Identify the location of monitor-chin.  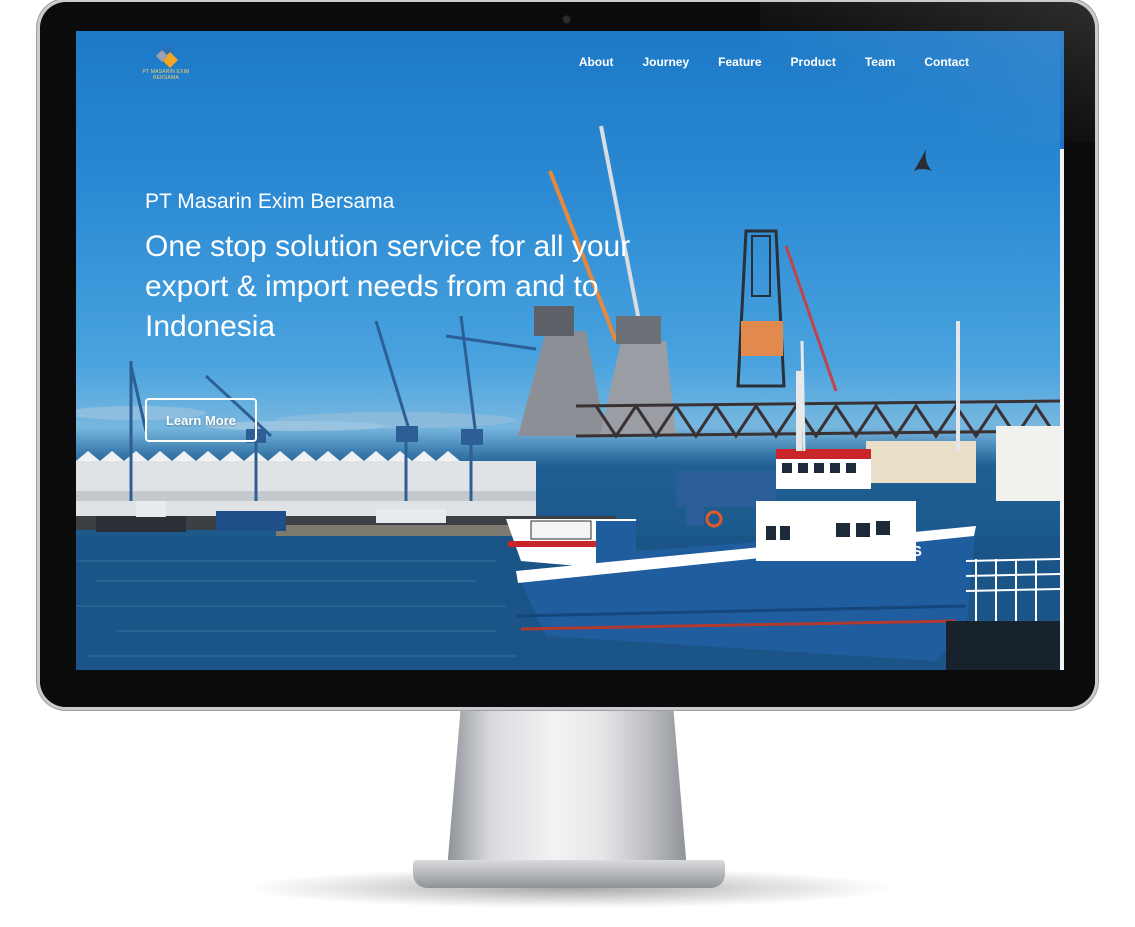
(567, 689).